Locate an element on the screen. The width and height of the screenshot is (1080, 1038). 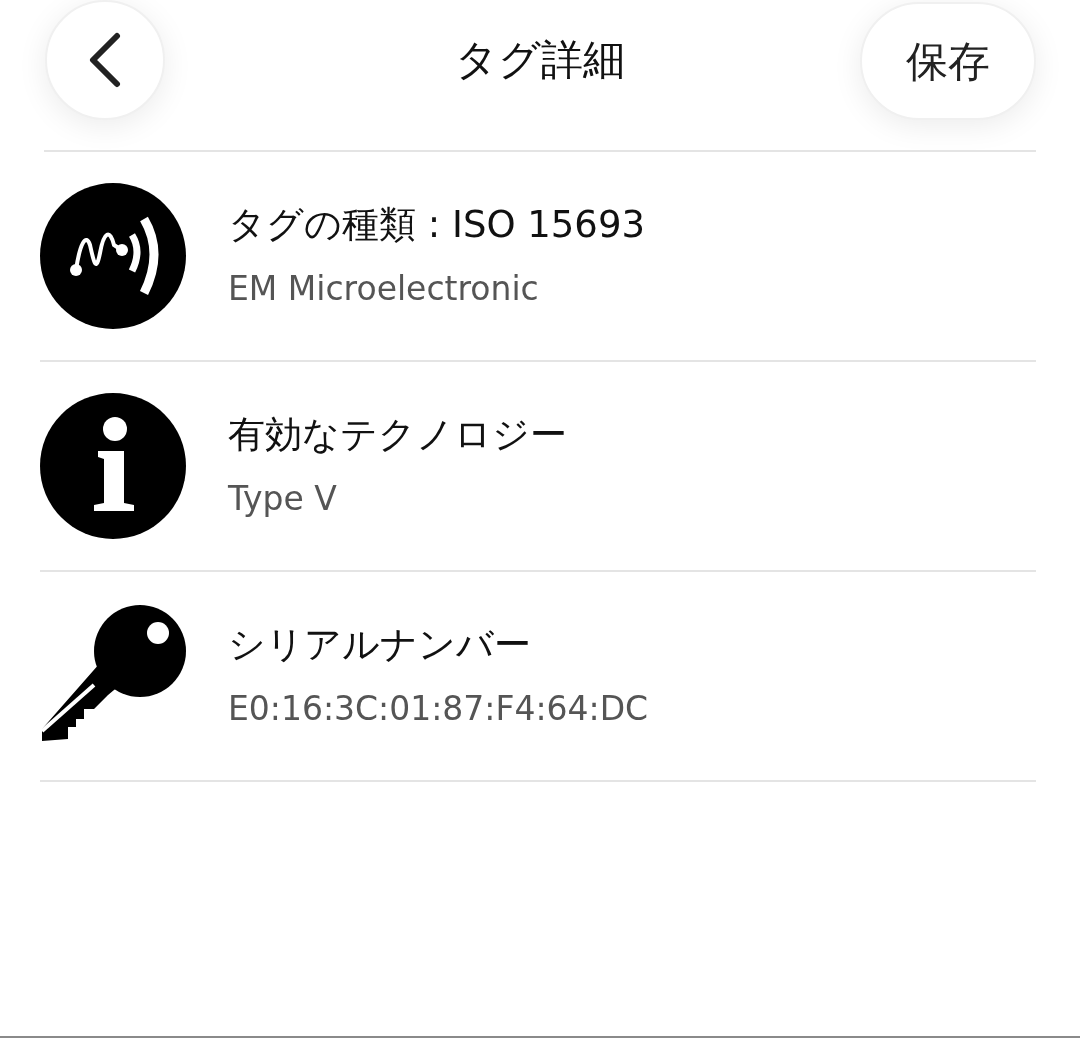
chevron-left-icon is located at coordinates (105, 60).